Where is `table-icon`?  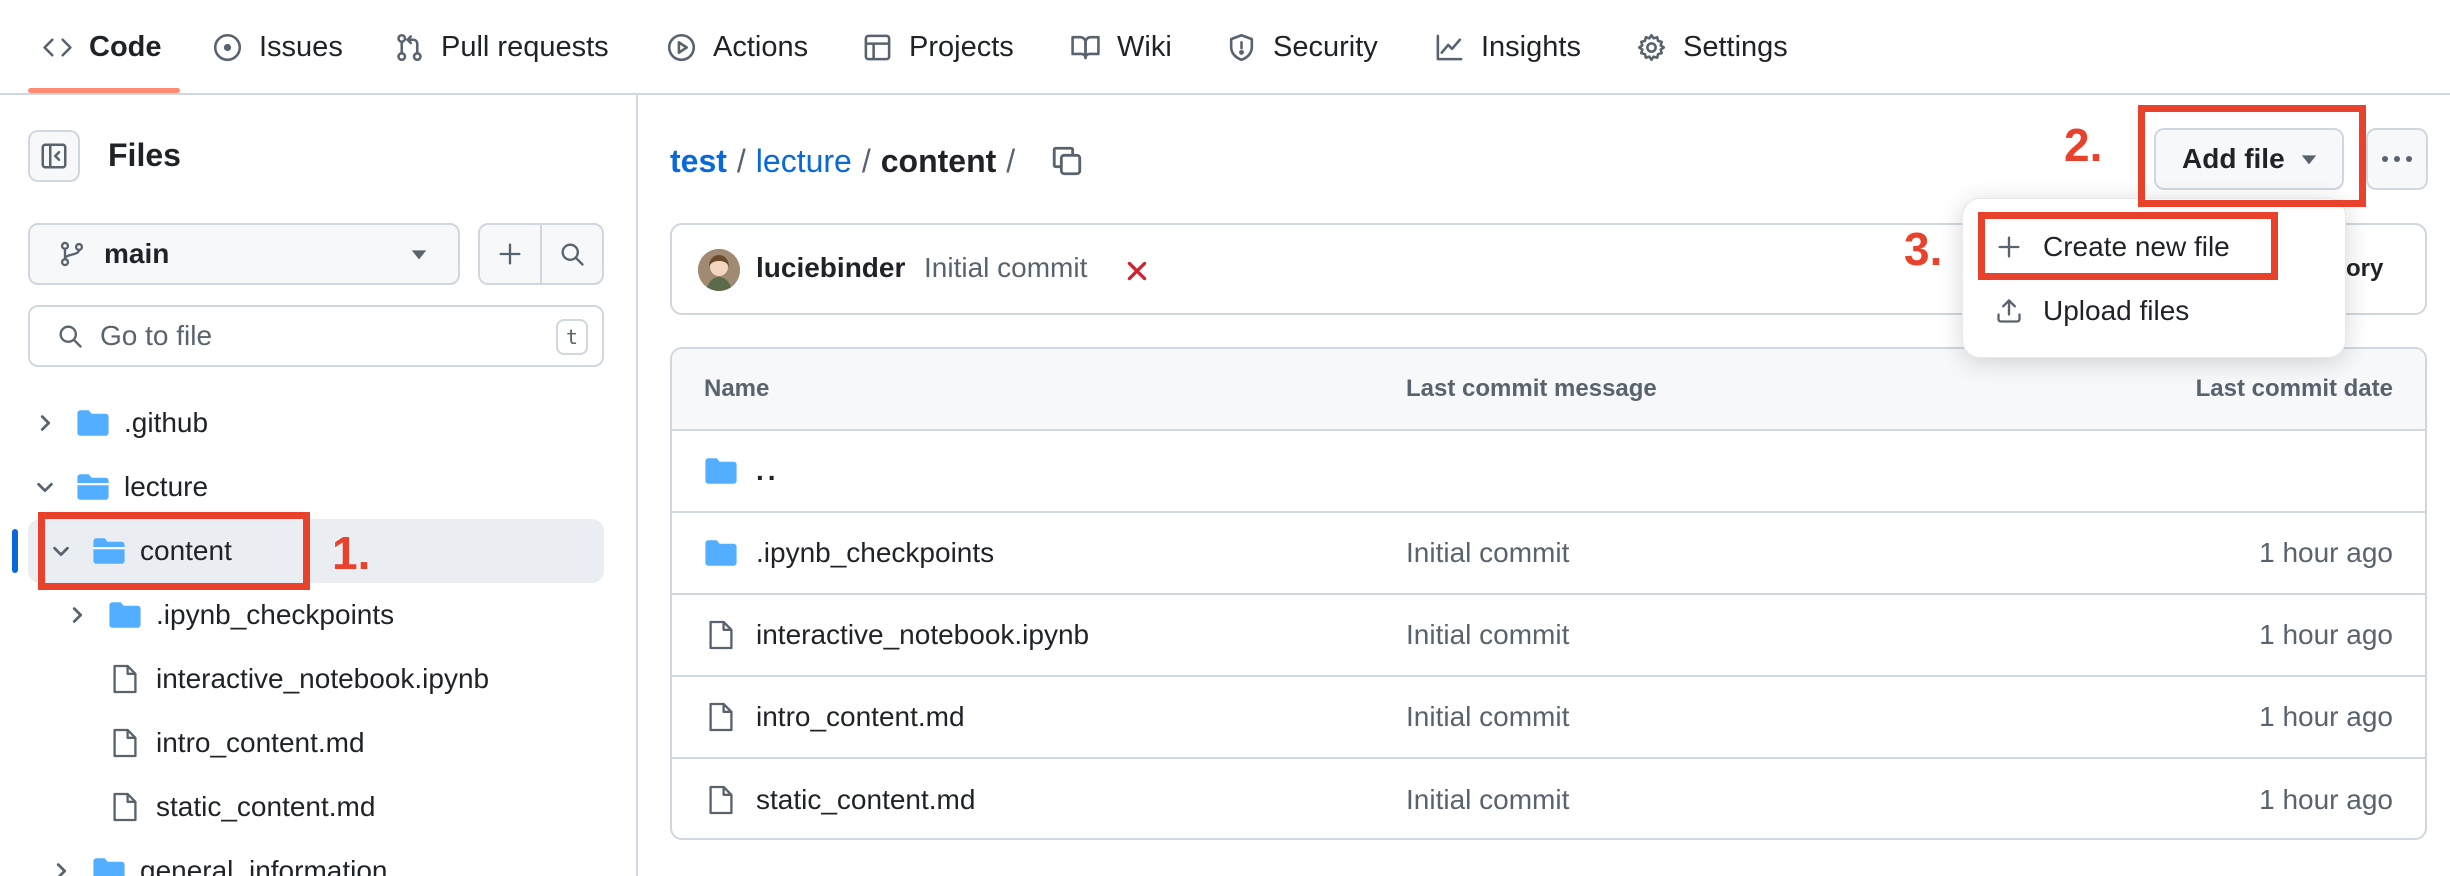
table-icon is located at coordinates (877, 47).